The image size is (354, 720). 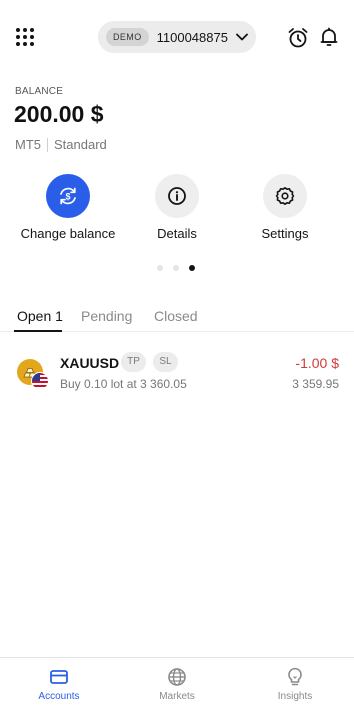 I want to click on active-tab-indicator, so click(x=38, y=331).